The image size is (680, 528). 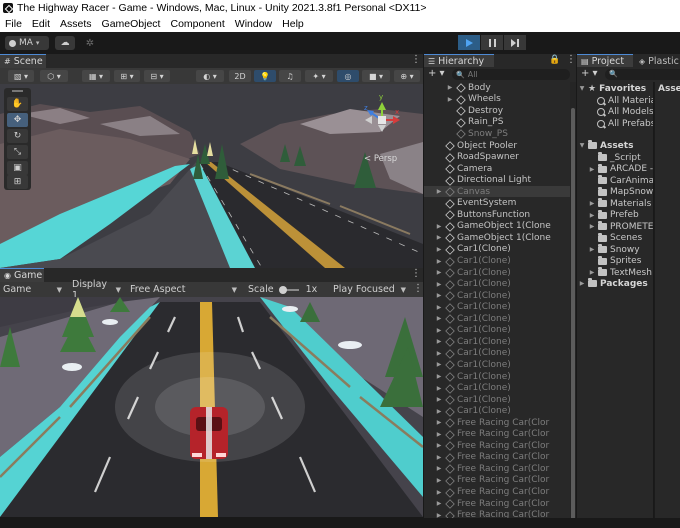 I want to click on camera-dropdown: ■ ▾, so click(x=376, y=76).